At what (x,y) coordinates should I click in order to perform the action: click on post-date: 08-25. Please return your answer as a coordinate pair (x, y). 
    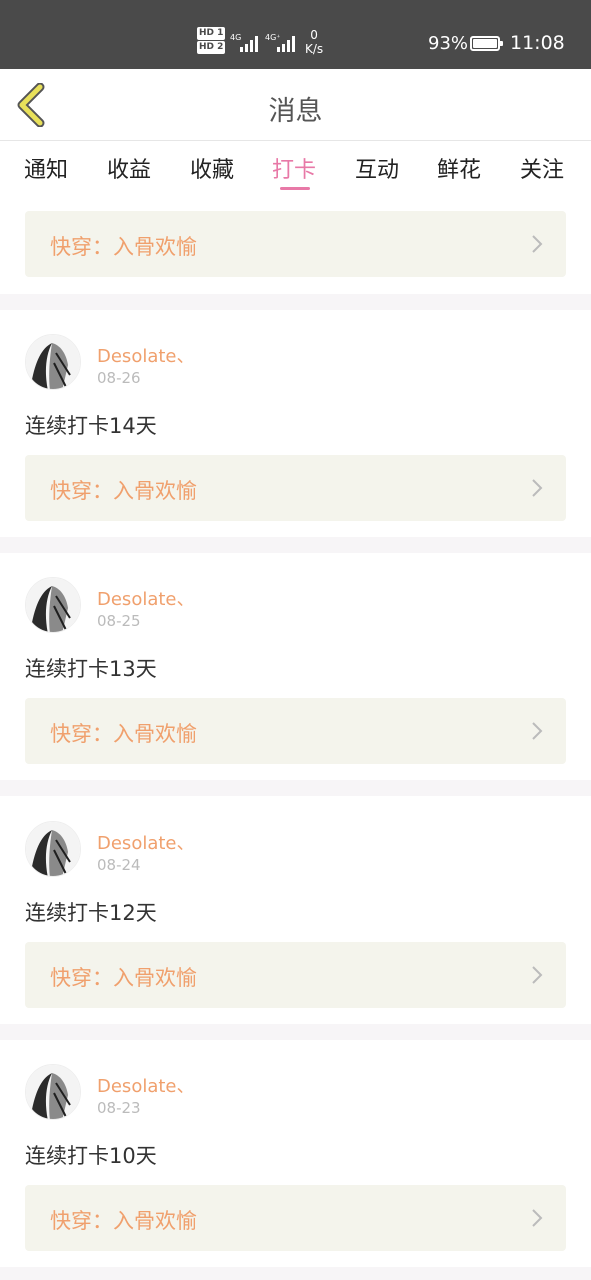
    Looking at the image, I should click on (119, 621).